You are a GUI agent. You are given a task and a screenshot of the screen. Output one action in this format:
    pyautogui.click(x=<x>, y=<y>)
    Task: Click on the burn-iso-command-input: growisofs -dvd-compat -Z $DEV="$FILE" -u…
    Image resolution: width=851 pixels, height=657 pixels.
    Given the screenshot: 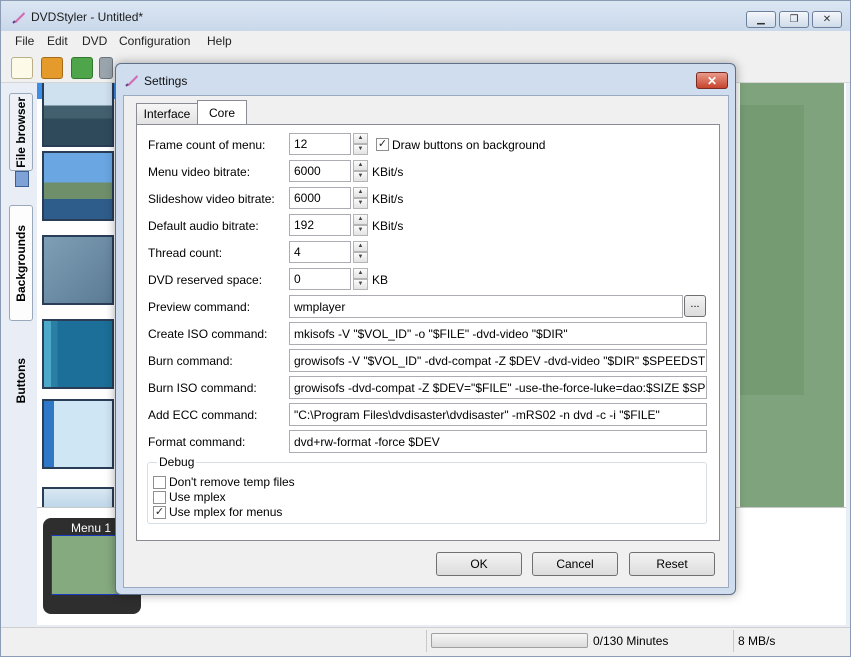 What is the action you would take?
    pyautogui.click(x=498, y=387)
    